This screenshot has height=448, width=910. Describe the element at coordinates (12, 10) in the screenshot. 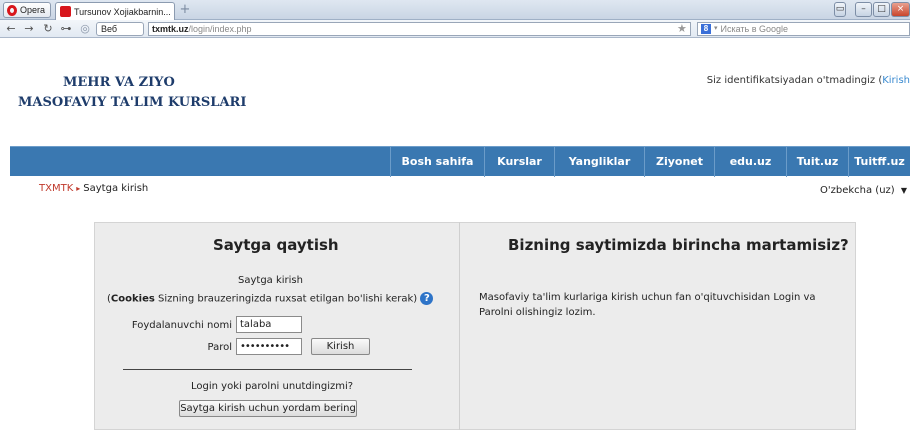

I see `opera-logo-icon` at that location.